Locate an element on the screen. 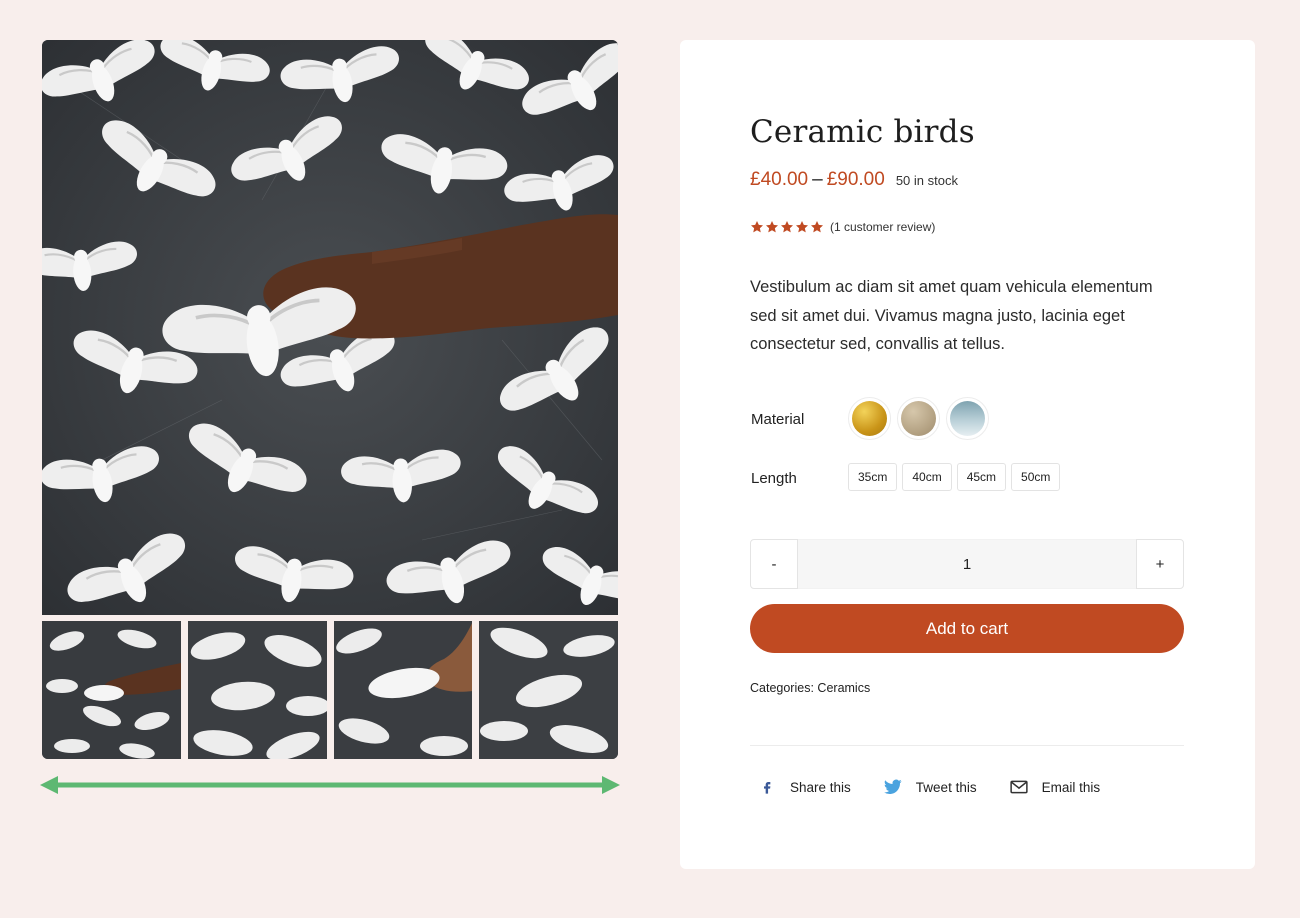 This screenshot has height=918, width=1300. share-facebook-label: Share this is located at coordinates (820, 787).